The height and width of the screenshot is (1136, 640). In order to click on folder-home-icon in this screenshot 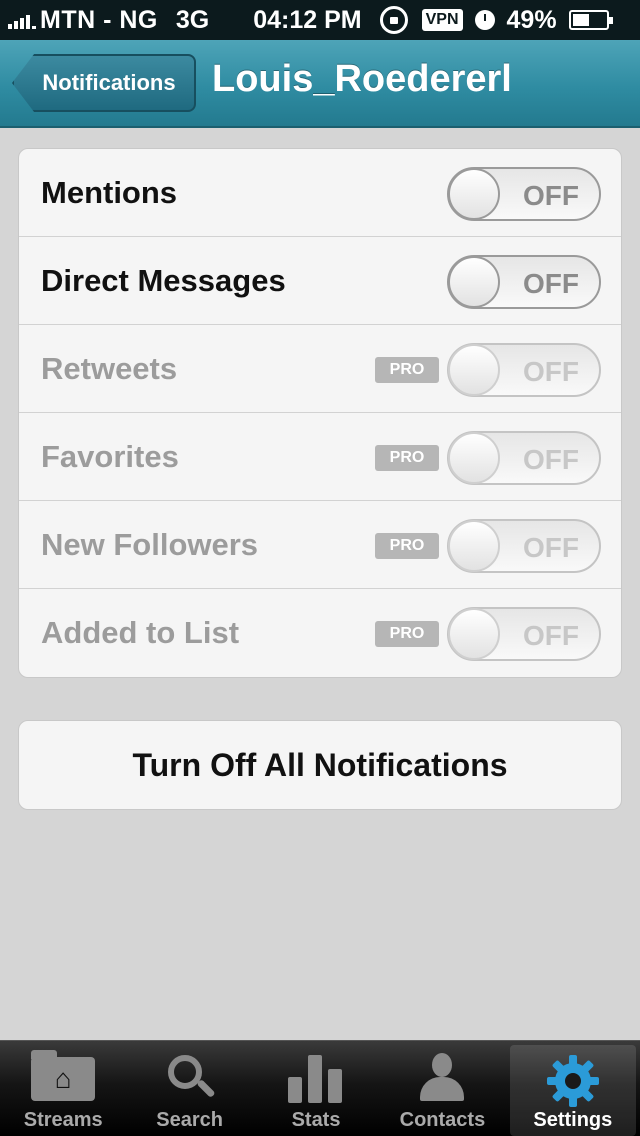, I will do `click(63, 1075)`.